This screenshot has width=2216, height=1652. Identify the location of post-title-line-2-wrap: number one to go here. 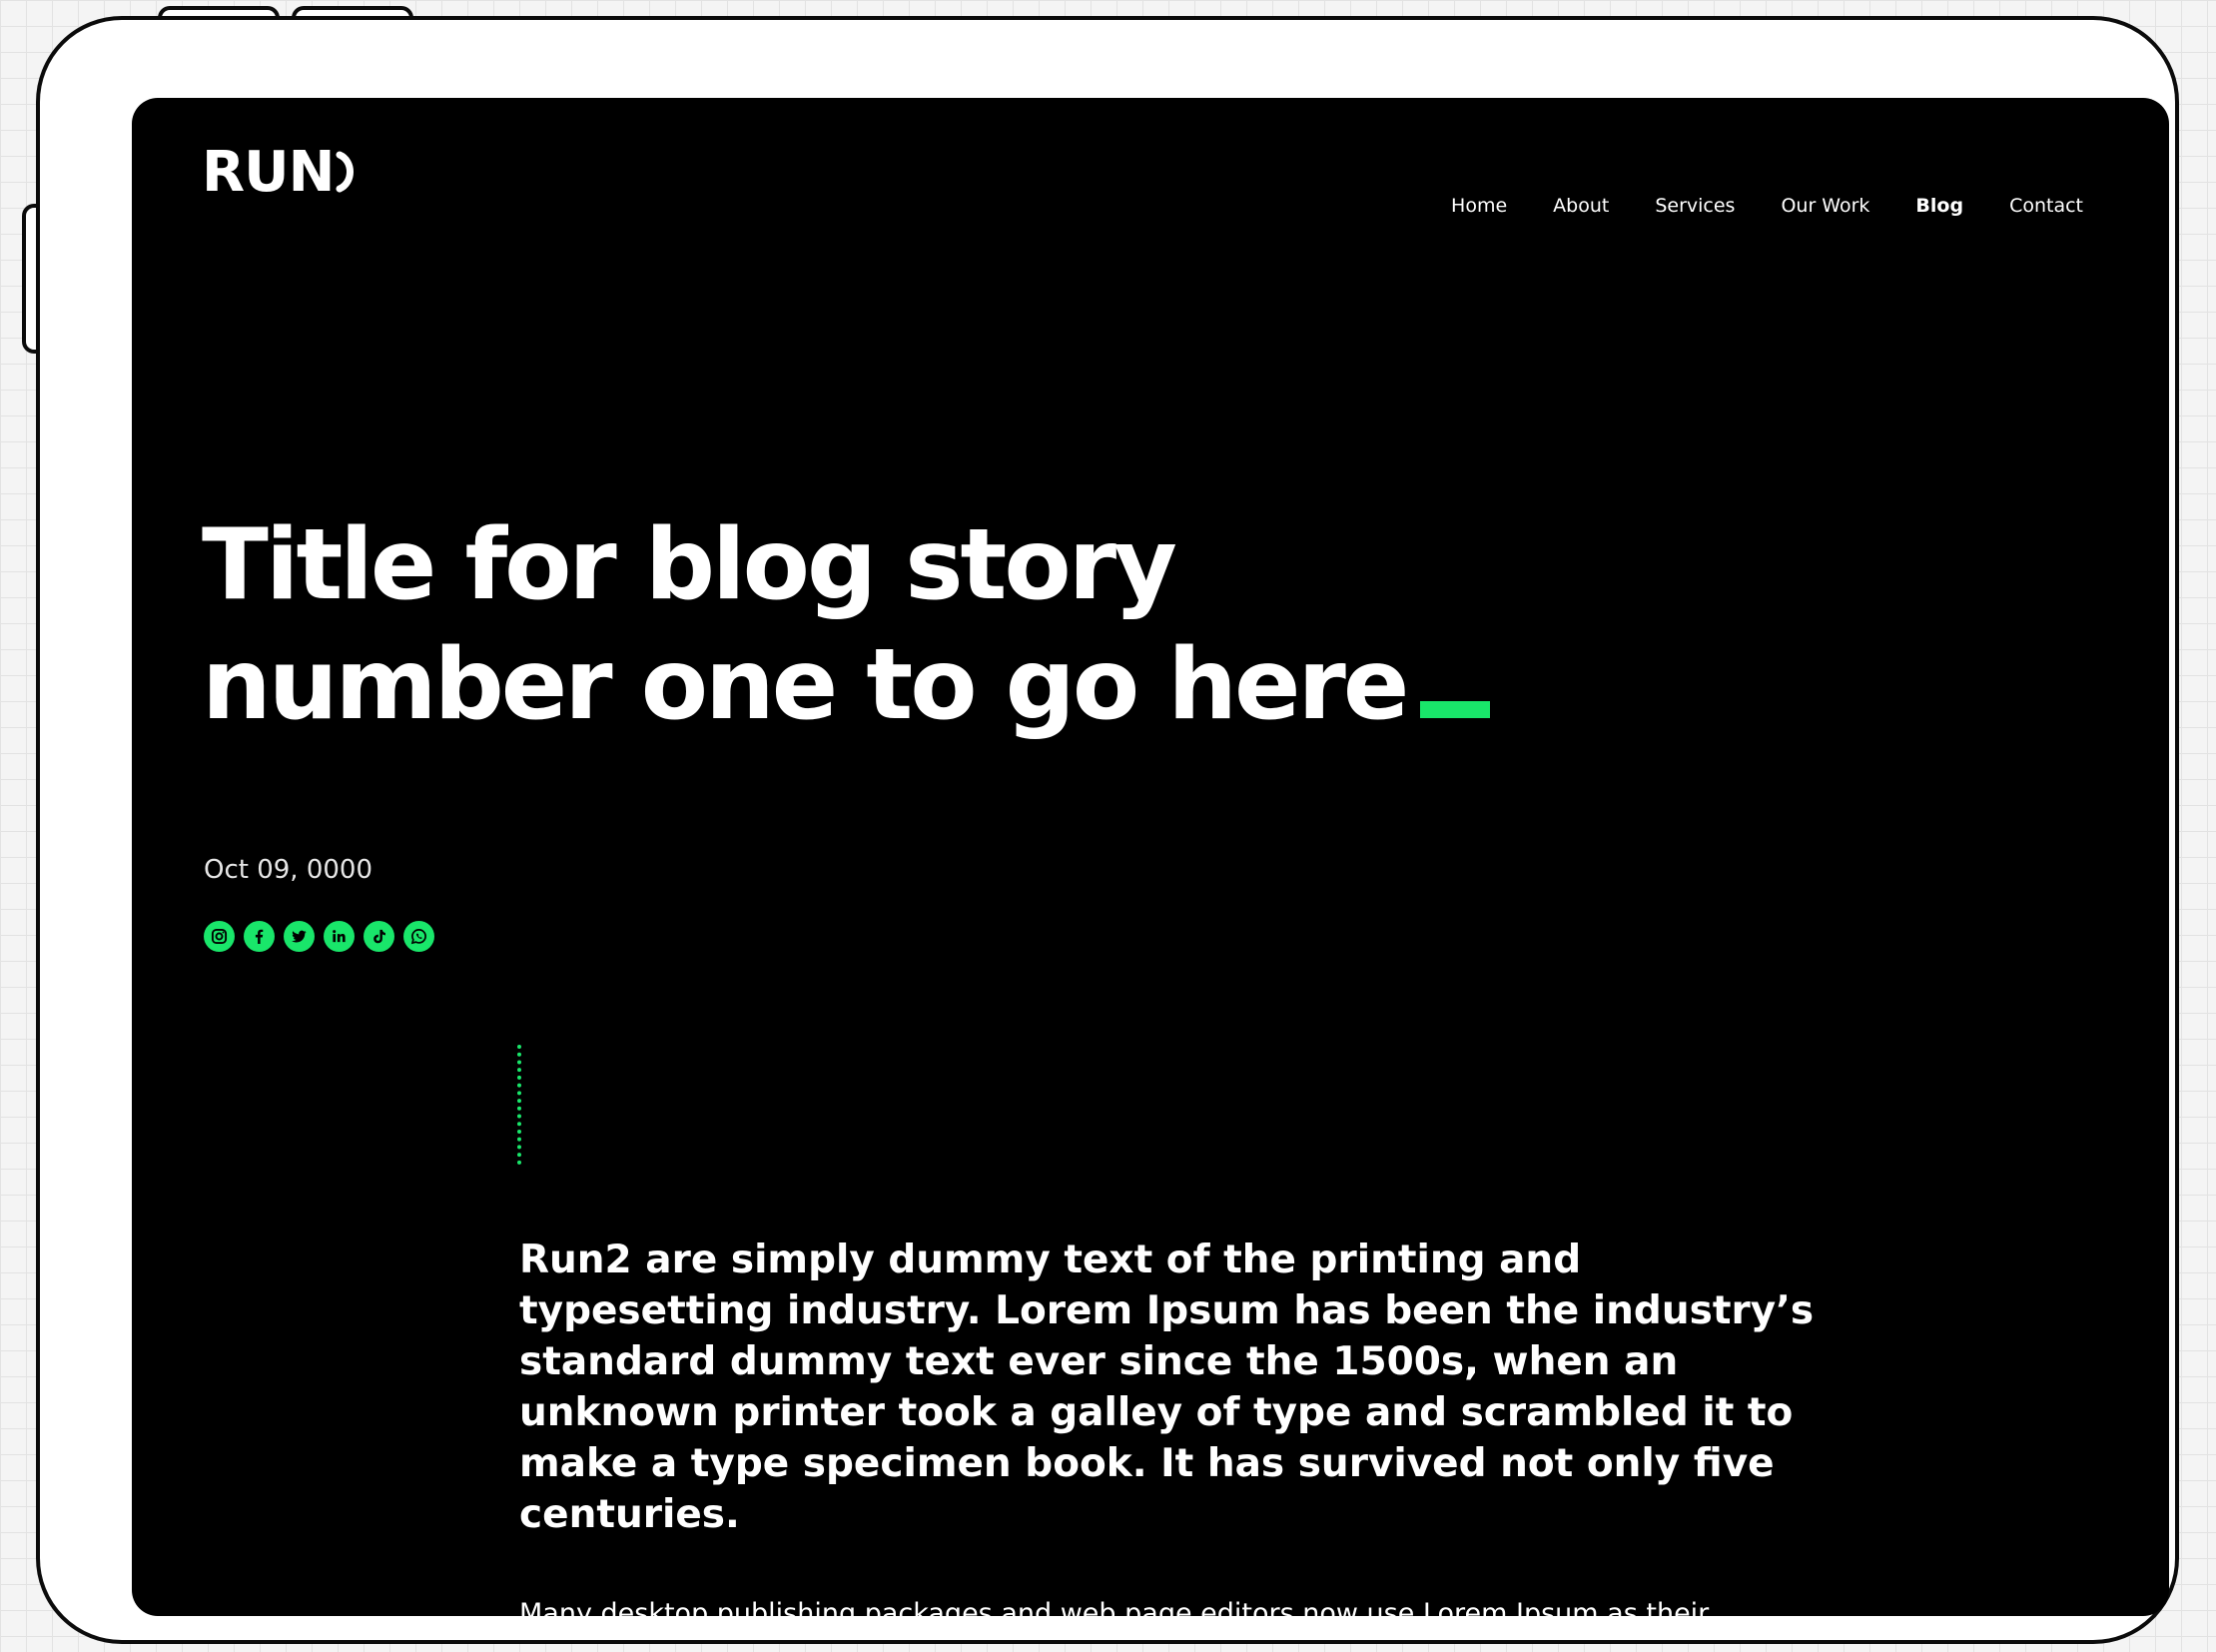
(1001, 685).